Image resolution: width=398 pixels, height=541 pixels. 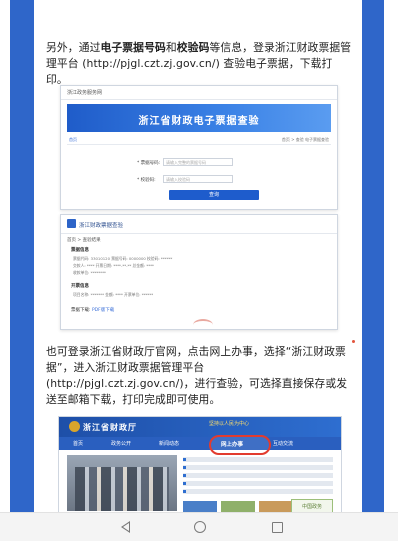 I want to click on photo-people, so click(x=122, y=489).